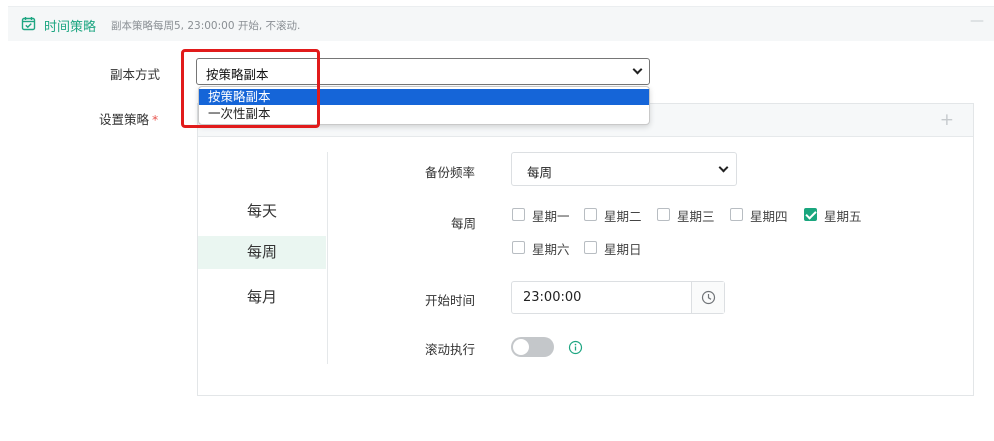  Describe the element at coordinates (124, 119) in the screenshot. I see `policy-label-text: 设置策略` at that location.